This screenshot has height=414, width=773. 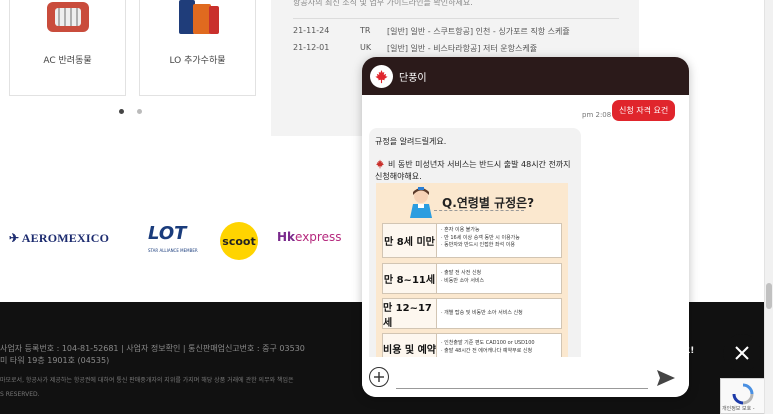 What do you see at coordinates (383, 3) in the screenshot?
I see `notice-description: 항공사의 최신 소식 및 업무 가이드라인을 확인하세요.` at bounding box center [383, 3].